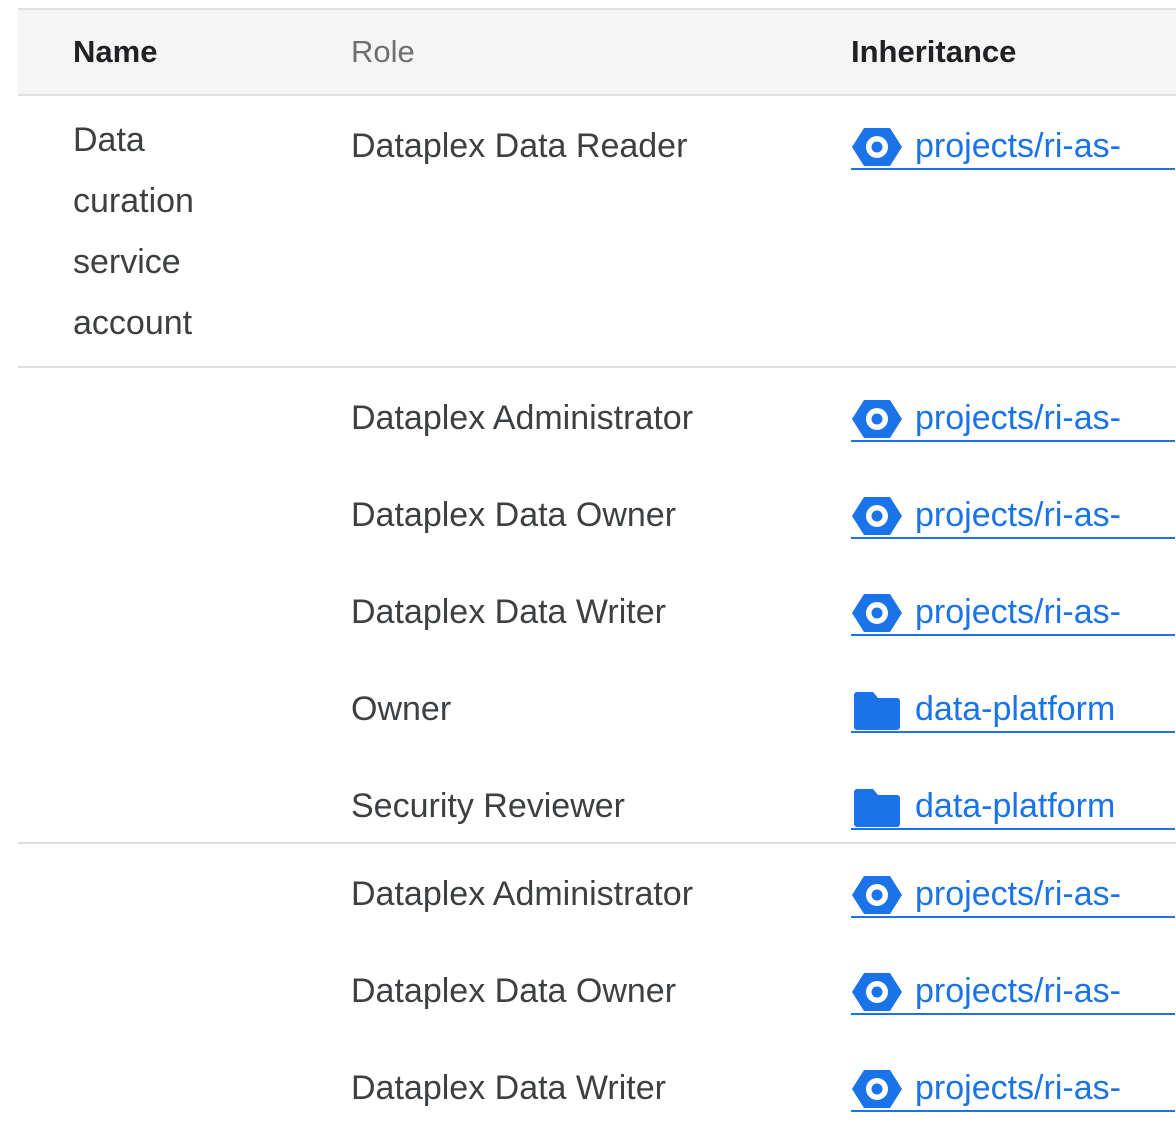 The height and width of the screenshot is (1135, 1176). Describe the element at coordinates (933, 52) in the screenshot. I see `column-header-inheritance: Inheritance` at that location.